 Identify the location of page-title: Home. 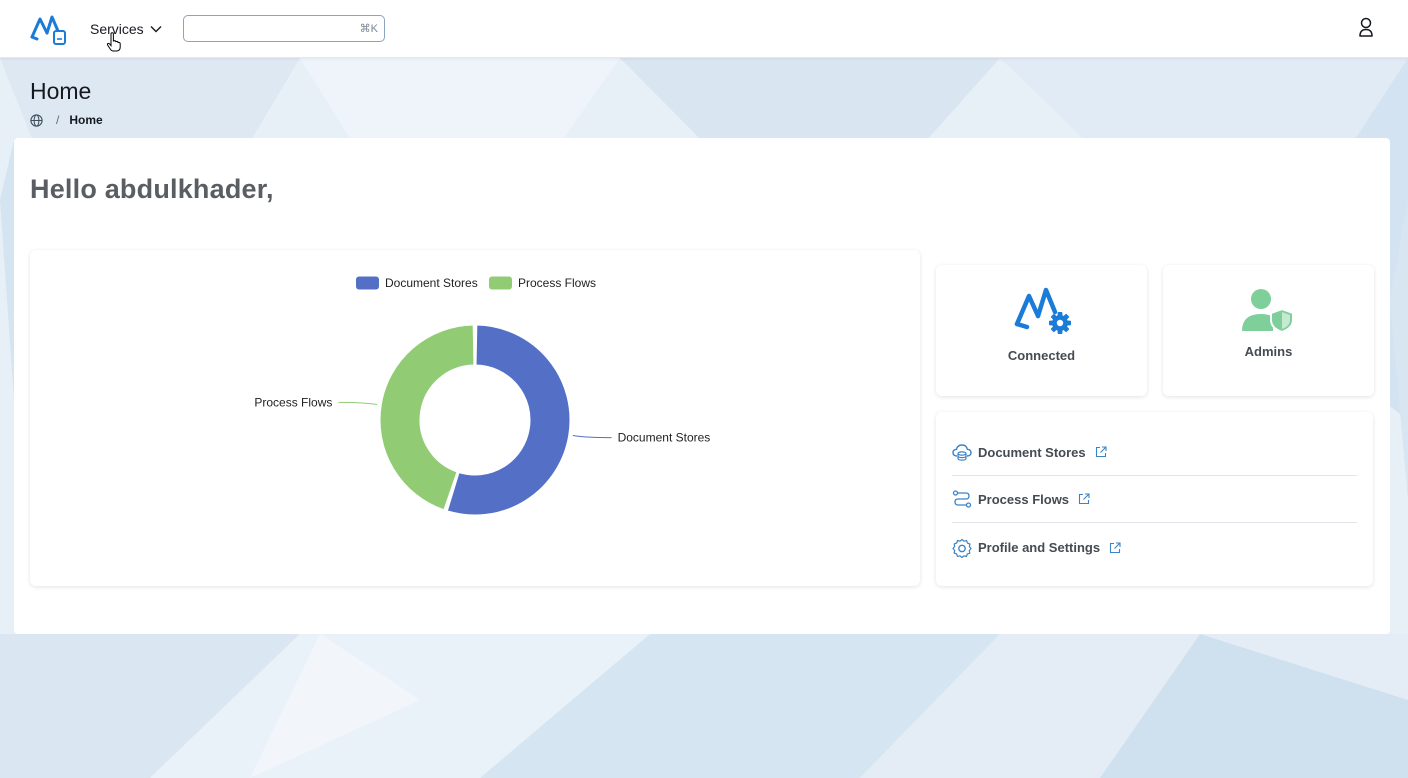
(61, 91).